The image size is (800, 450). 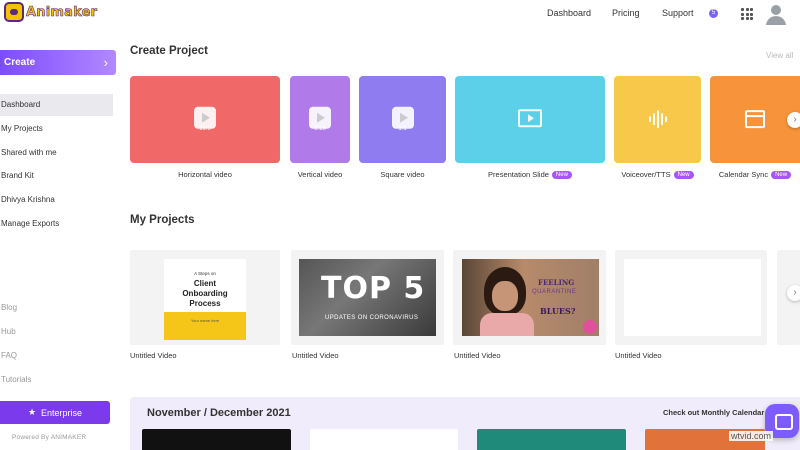 What do you see at coordinates (56, 176) in the screenshot?
I see `sidebar-item-brand-kit: Brand Kit` at bounding box center [56, 176].